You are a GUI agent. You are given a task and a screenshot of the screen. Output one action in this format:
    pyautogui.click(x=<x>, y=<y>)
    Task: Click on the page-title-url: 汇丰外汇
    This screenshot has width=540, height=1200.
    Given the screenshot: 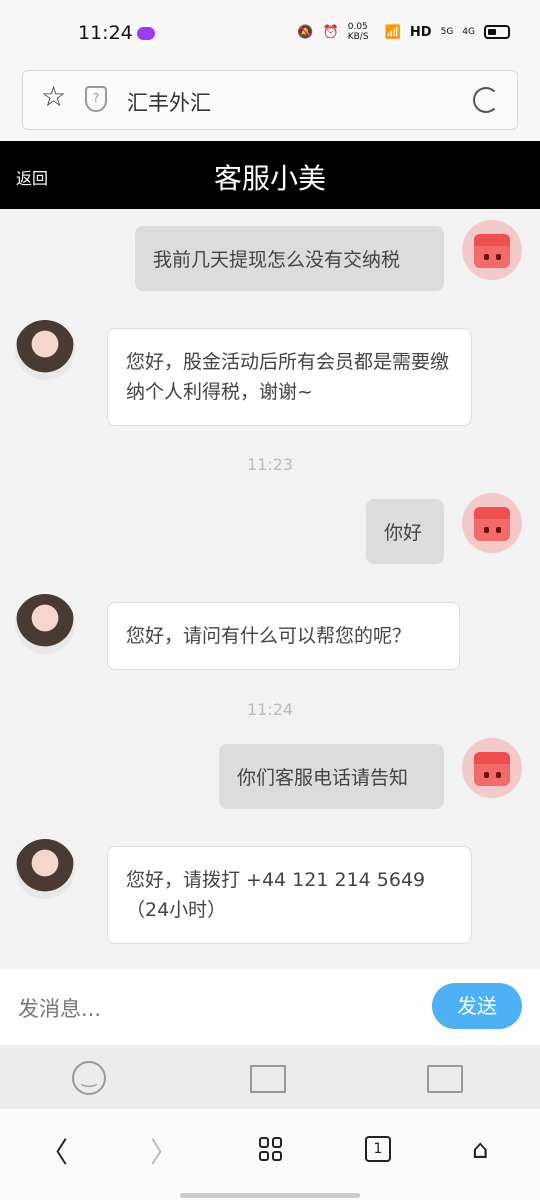 What is the action you would take?
    pyautogui.click(x=169, y=102)
    